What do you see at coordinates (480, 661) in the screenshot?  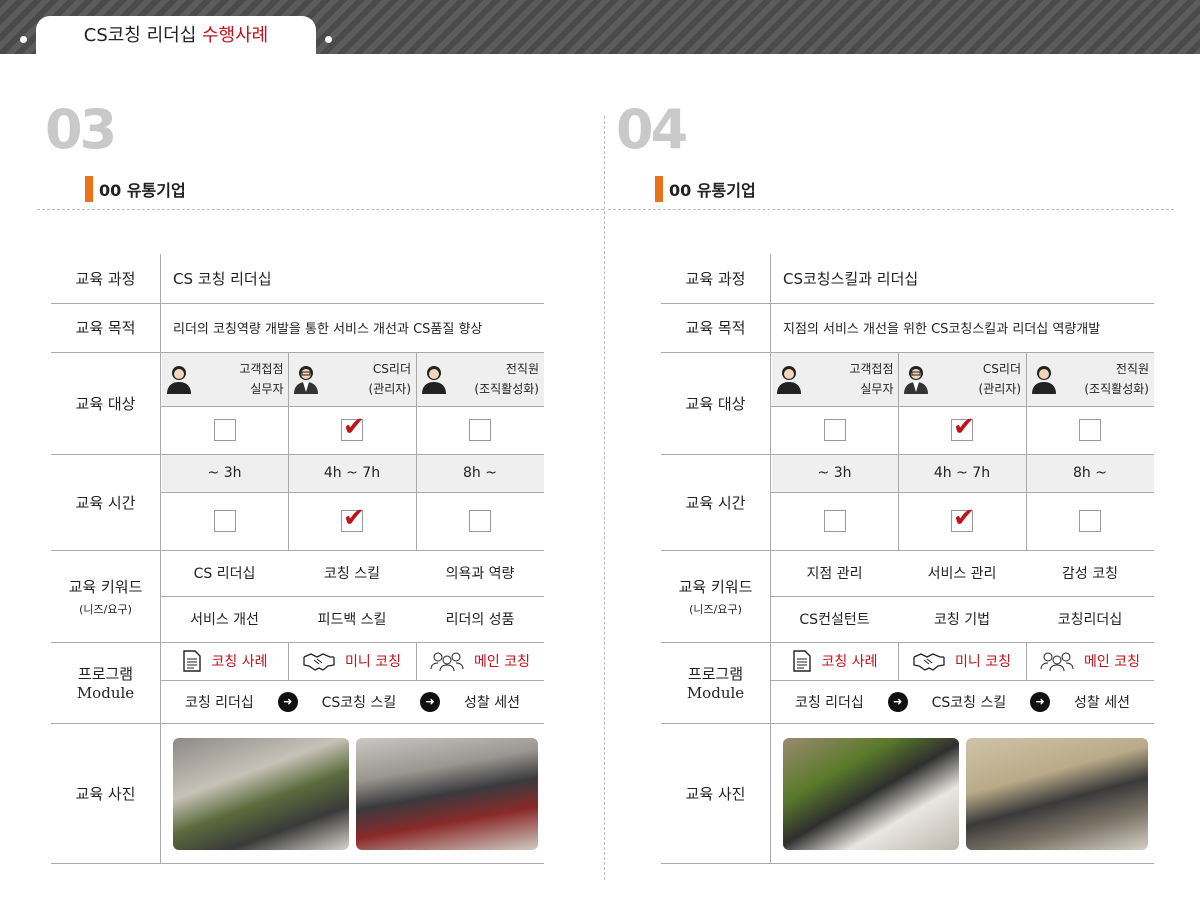 I see `module-main: 메인 코칭` at bounding box center [480, 661].